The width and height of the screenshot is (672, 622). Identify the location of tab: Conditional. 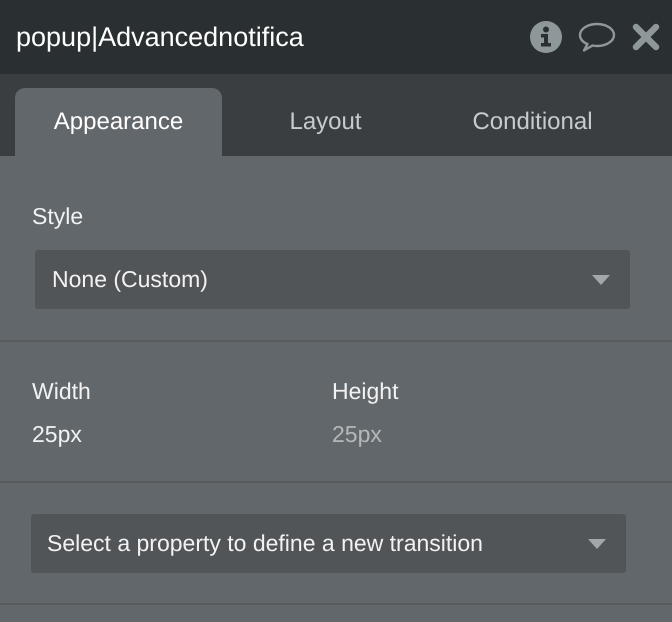
(532, 122).